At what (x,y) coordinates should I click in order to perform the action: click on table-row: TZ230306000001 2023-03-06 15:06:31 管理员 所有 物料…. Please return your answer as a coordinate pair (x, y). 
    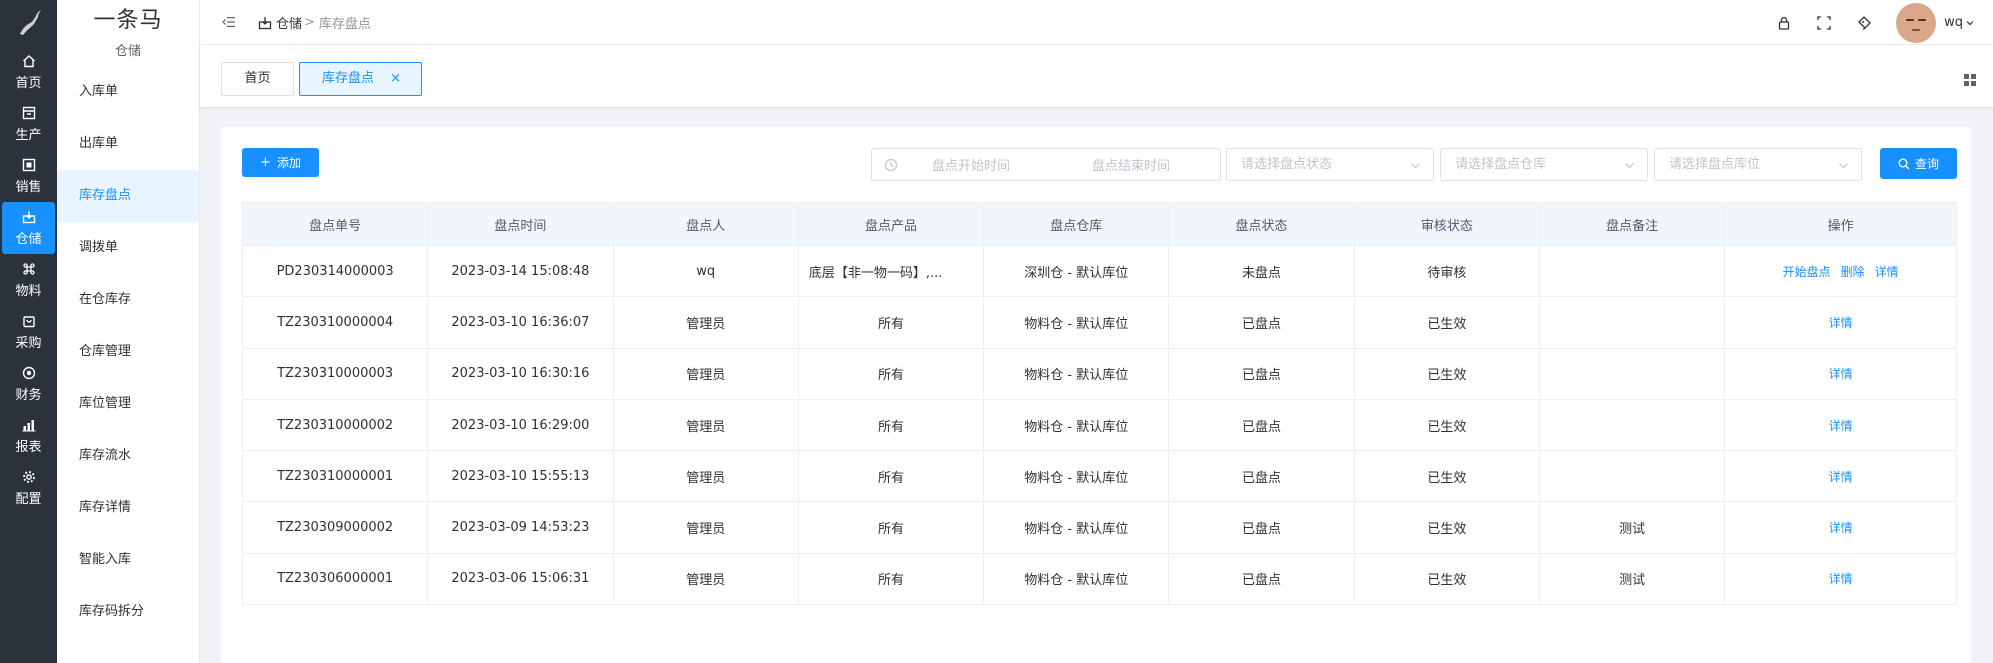
    Looking at the image, I should click on (1099, 579).